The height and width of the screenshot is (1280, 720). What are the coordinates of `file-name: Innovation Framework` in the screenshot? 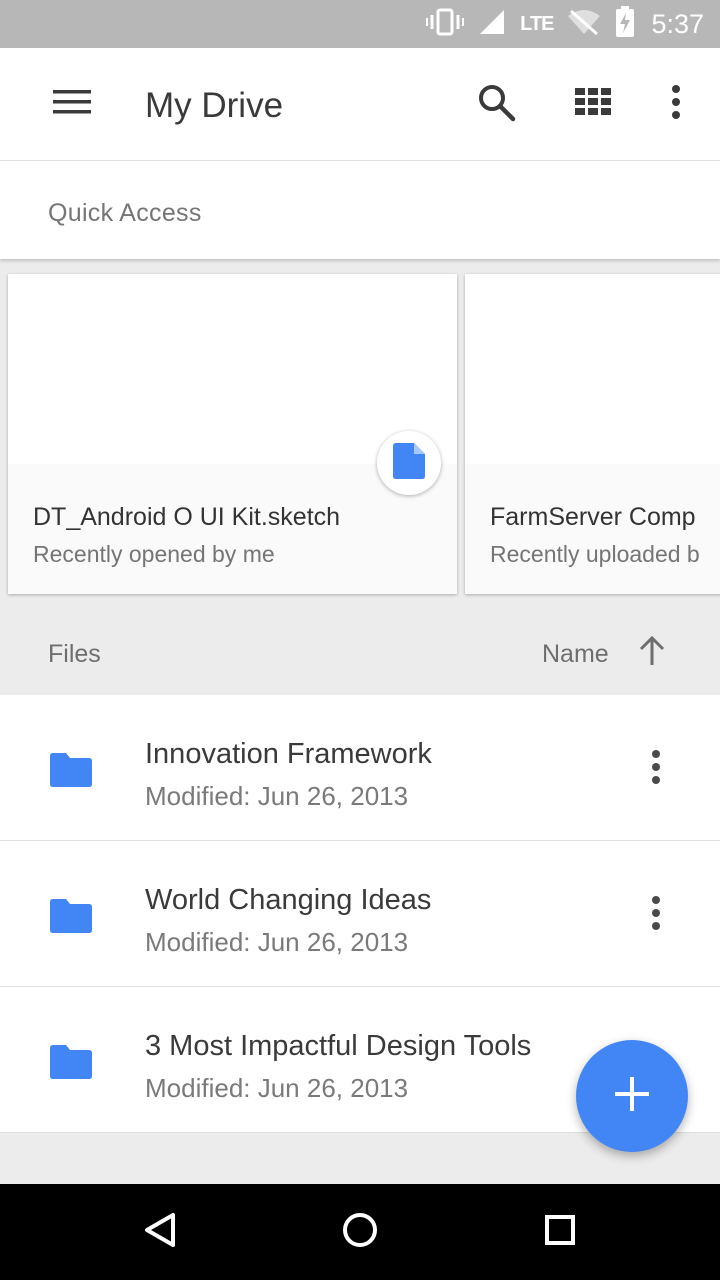 It's located at (288, 754).